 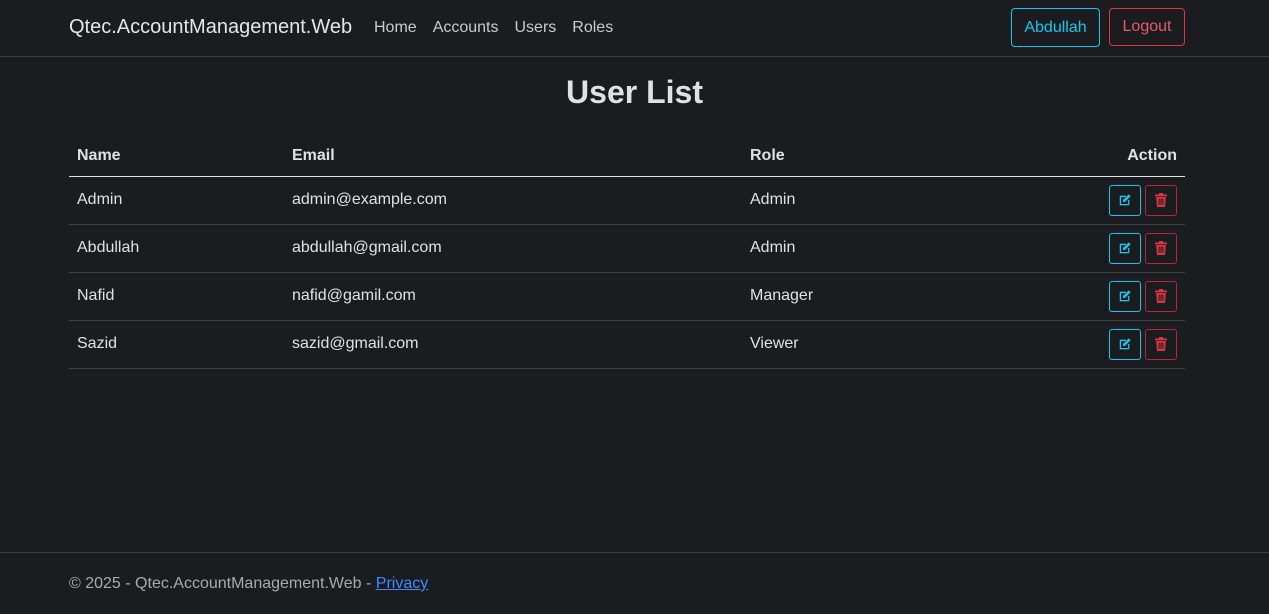 What do you see at coordinates (513, 296) in the screenshot?
I see `cell-email: nafid@gamil.com` at bounding box center [513, 296].